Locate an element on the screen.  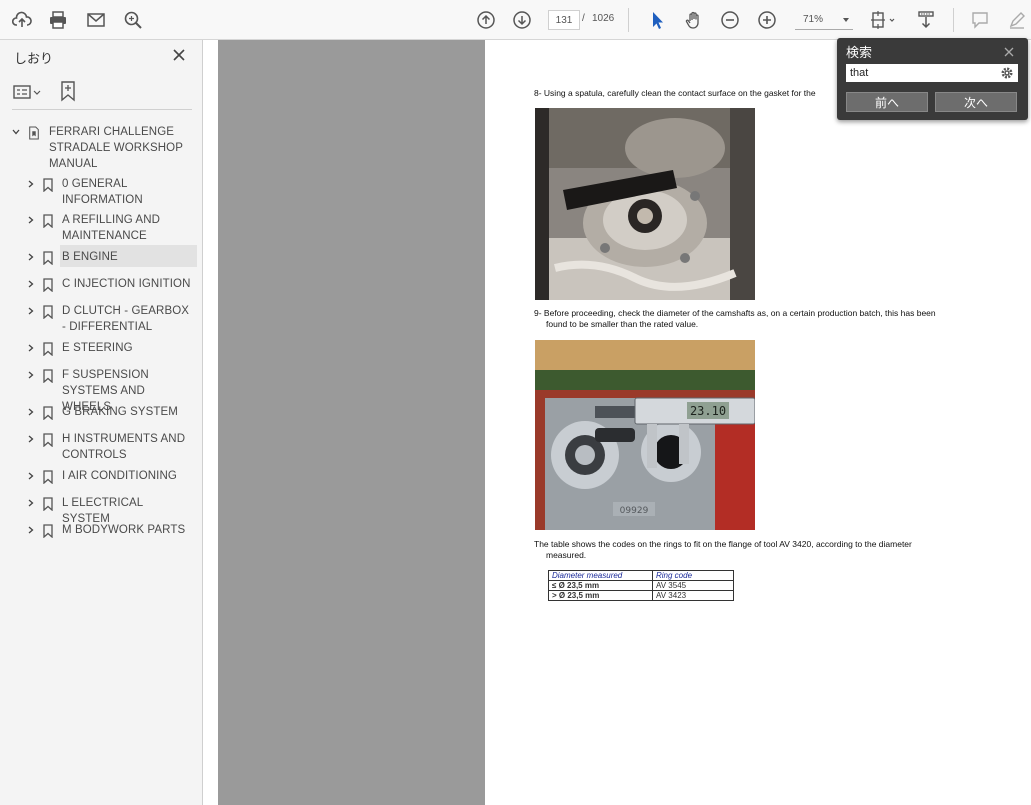
comment-icon is located at coordinates (980, 20).